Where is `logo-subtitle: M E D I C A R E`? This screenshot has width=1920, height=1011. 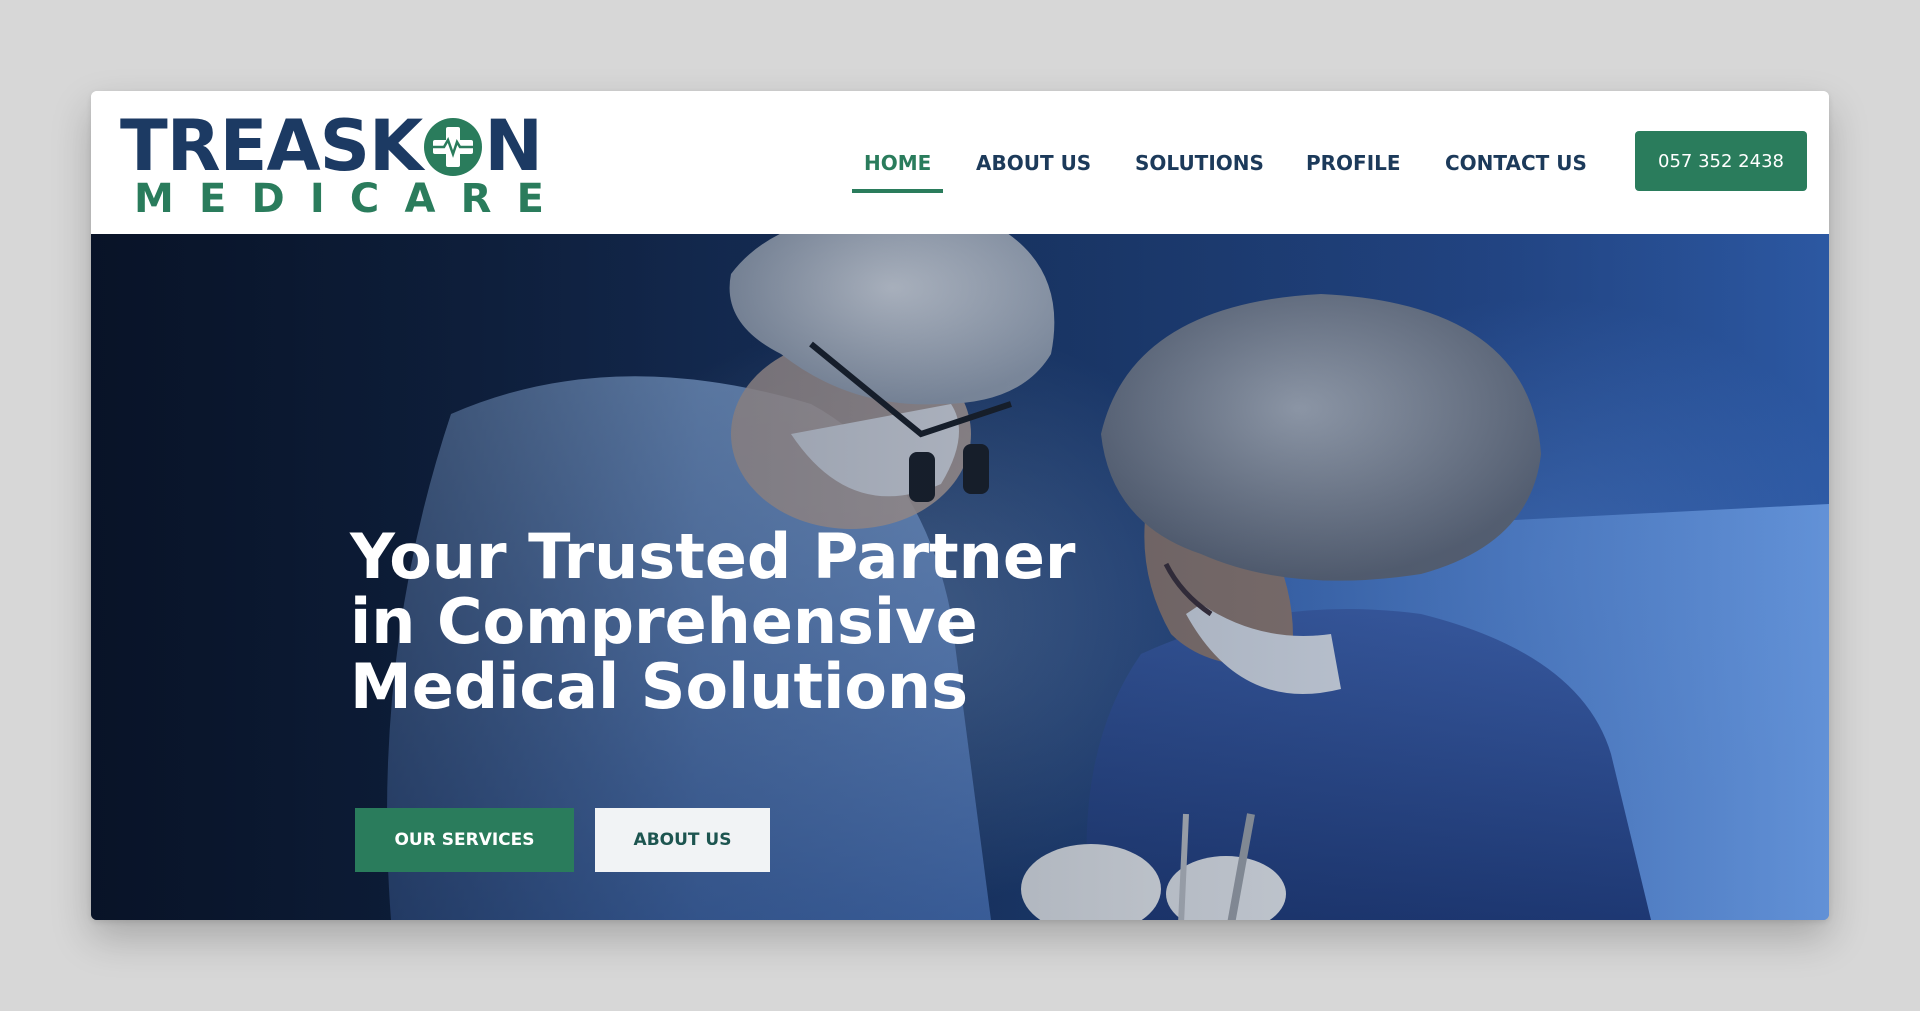 logo-subtitle: M E D I C A R E is located at coordinates (339, 199).